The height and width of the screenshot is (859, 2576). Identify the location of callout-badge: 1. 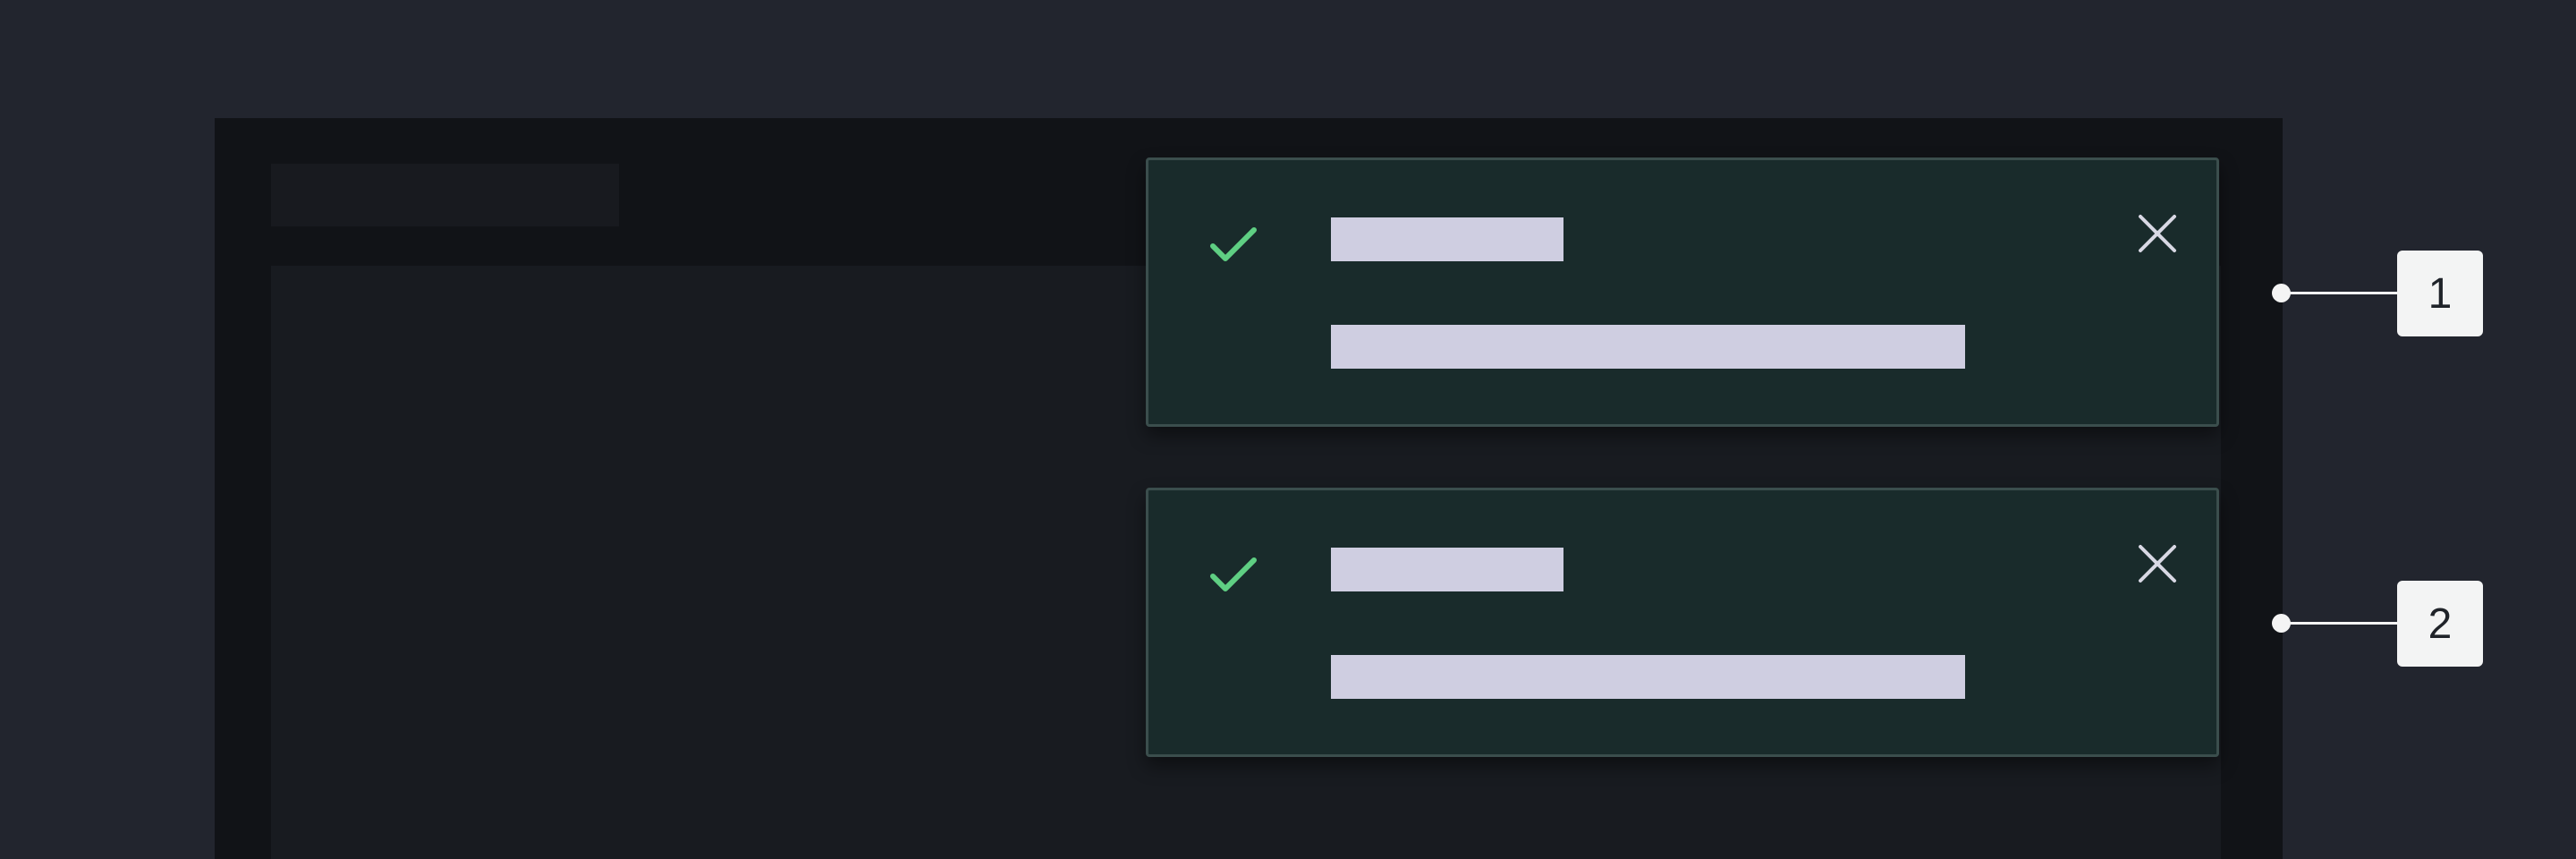
(2440, 293).